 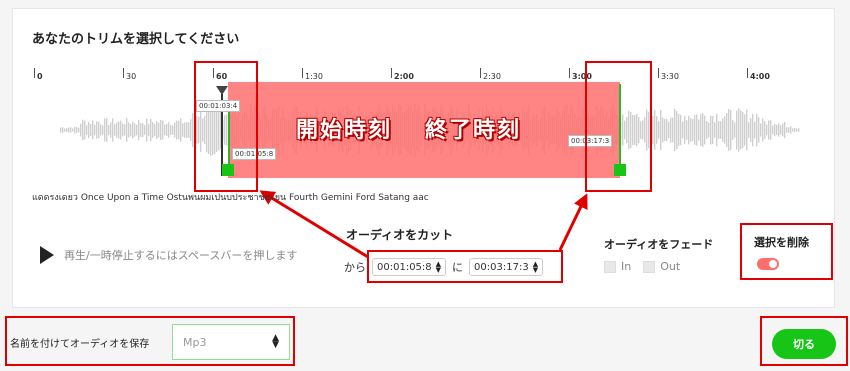 I want to click on annotation-arrows, so click(x=423, y=224).